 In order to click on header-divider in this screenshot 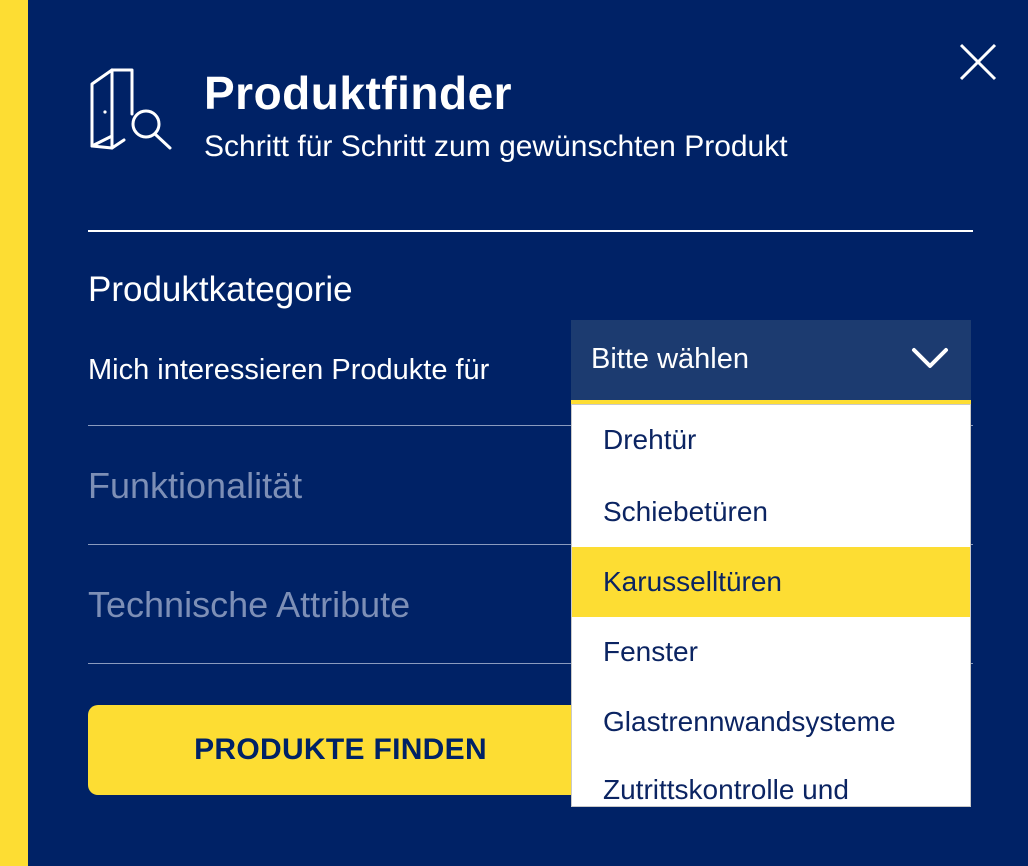, I will do `click(530, 231)`.